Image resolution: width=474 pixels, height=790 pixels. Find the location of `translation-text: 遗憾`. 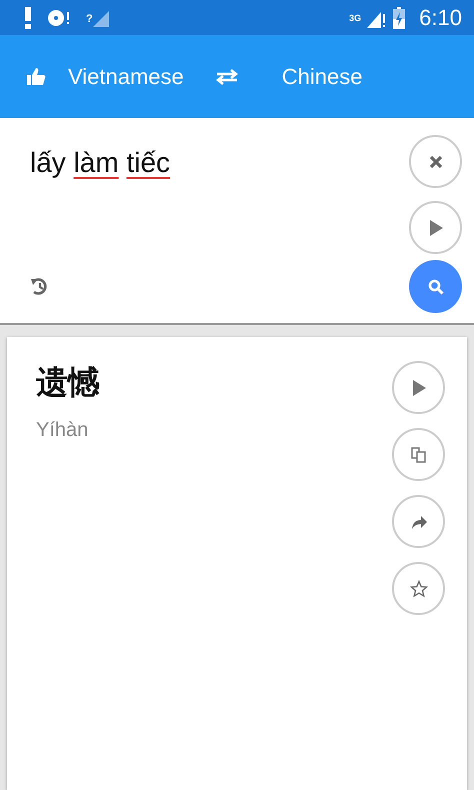

translation-text: 遗憾 is located at coordinates (68, 382).